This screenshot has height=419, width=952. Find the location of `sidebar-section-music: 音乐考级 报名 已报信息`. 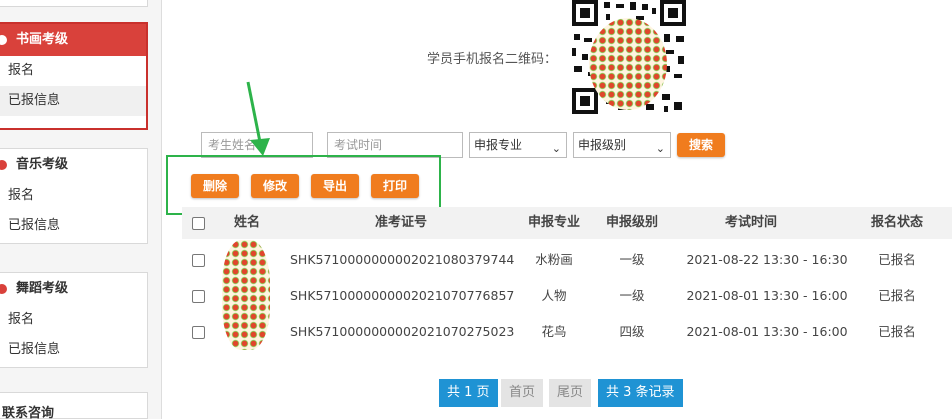

sidebar-section-music: 音乐考级 报名 已报信息 is located at coordinates (74, 196).